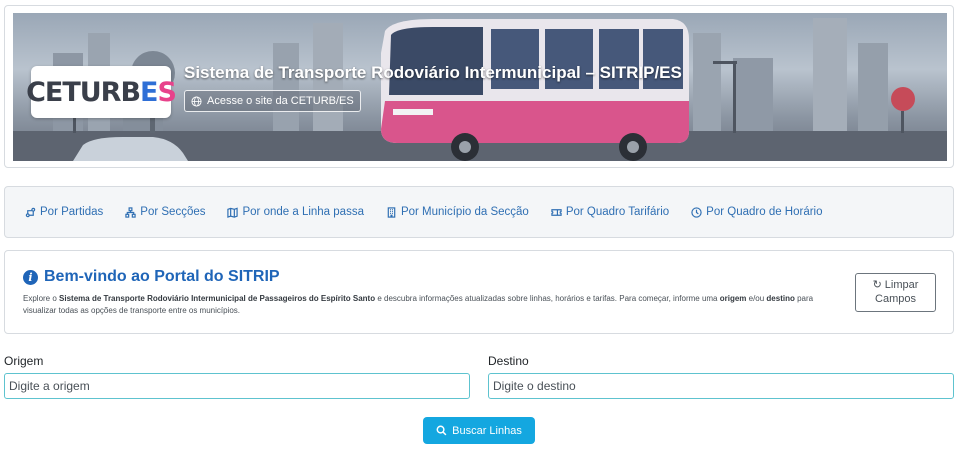 This screenshot has width=960, height=455. I want to click on building-icon, so click(391, 212).